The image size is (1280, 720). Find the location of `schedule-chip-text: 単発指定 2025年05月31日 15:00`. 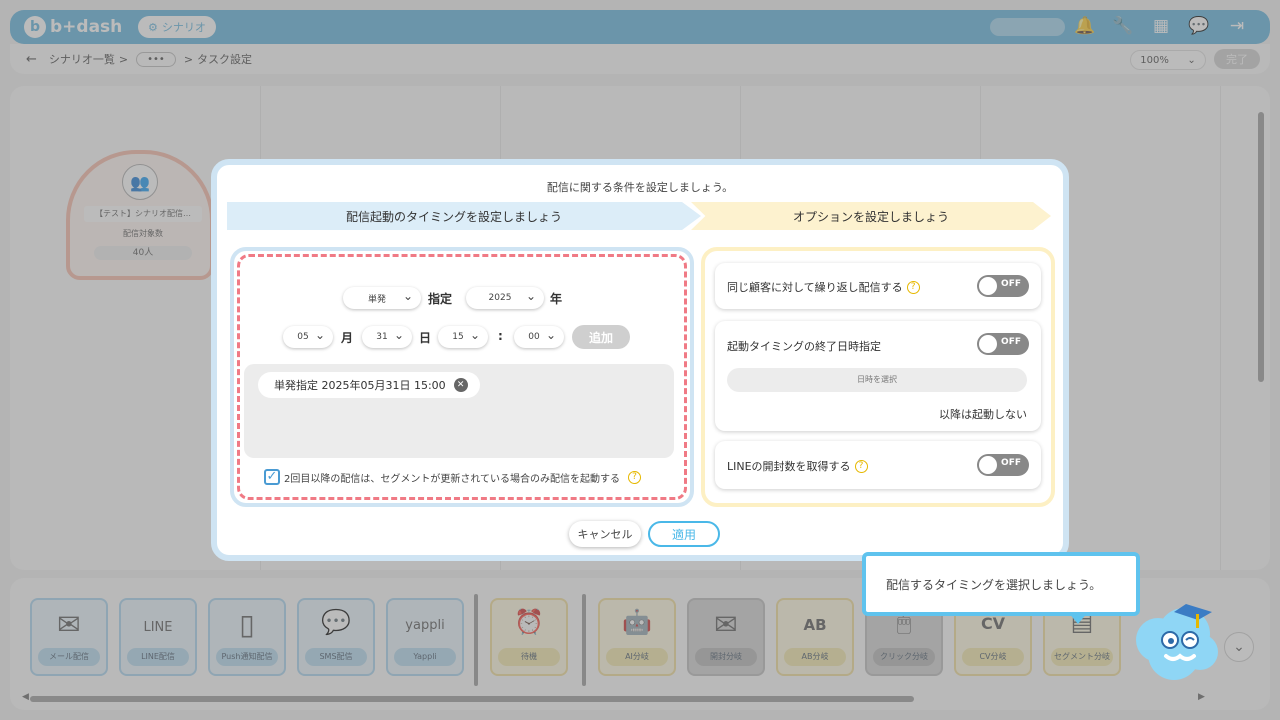

schedule-chip-text: 単発指定 2025年05月31日 15:00 is located at coordinates (360, 385).